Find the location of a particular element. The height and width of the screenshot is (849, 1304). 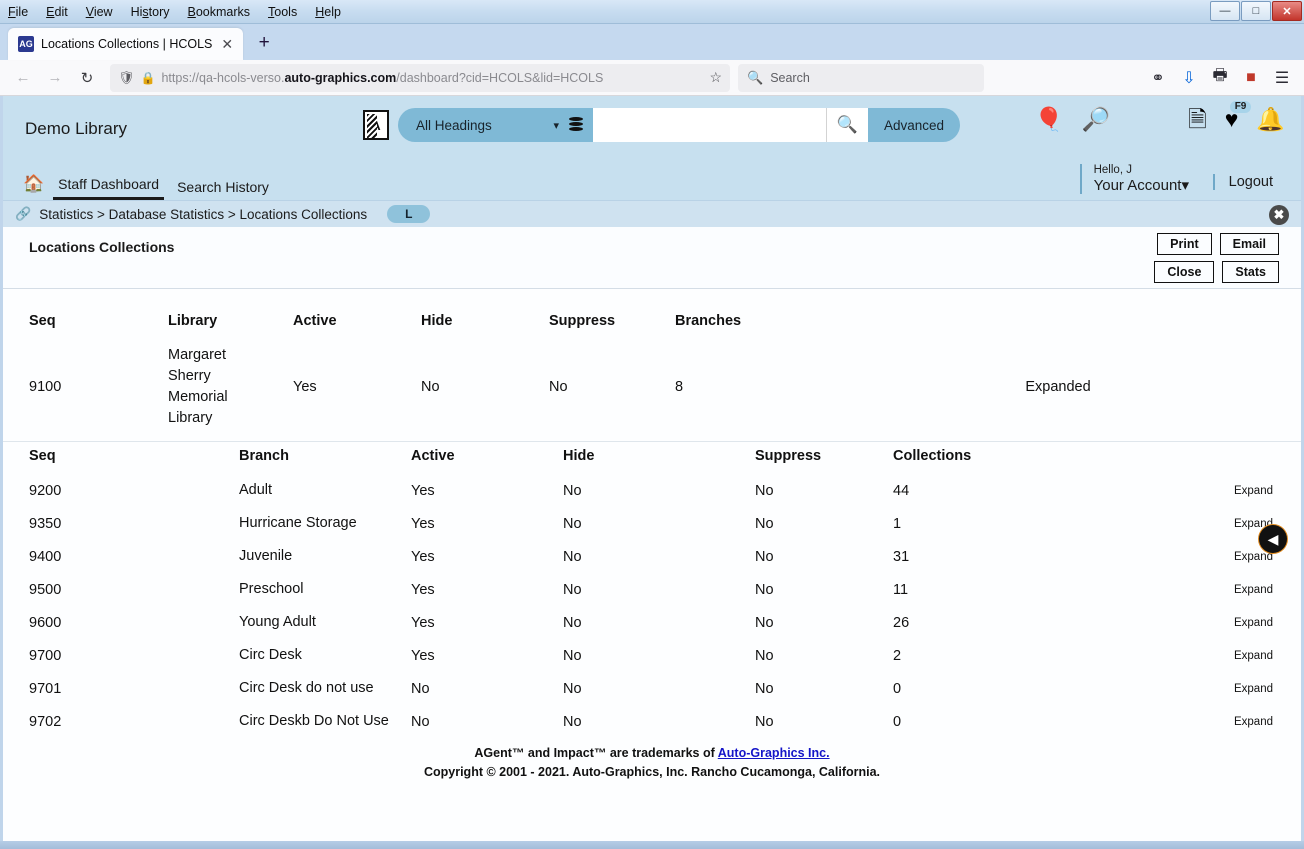

table-row: 9200 Adult Yes No No 44 Expand is located at coordinates (652, 490).